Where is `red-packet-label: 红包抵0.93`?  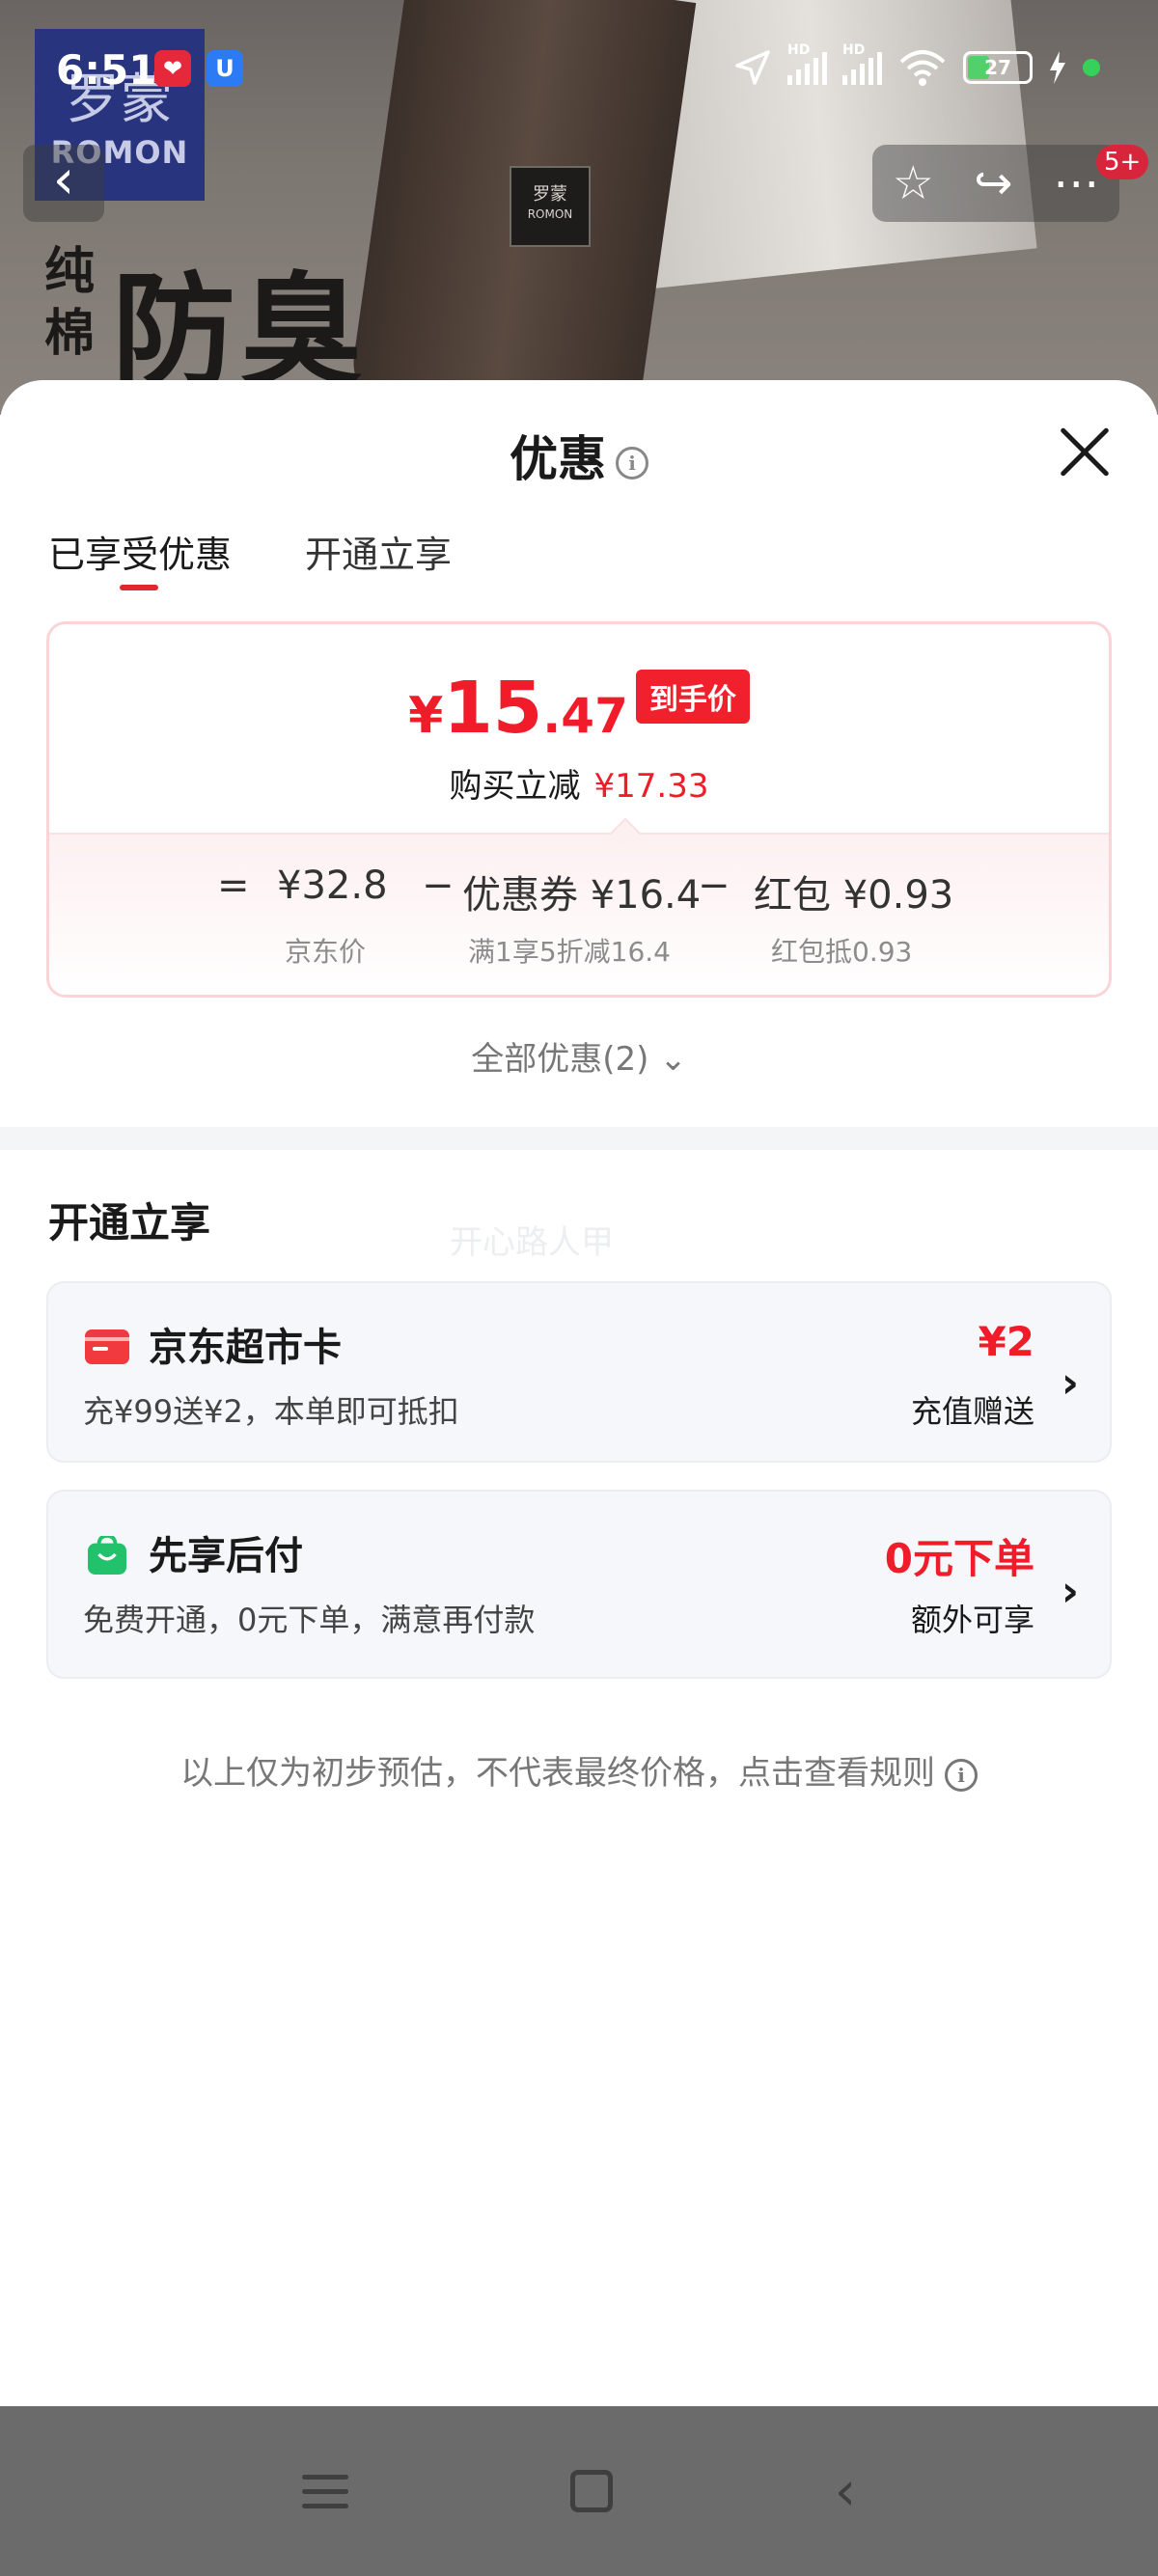
red-packet-label: 红包抵0.93 is located at coordinates (842, 952).